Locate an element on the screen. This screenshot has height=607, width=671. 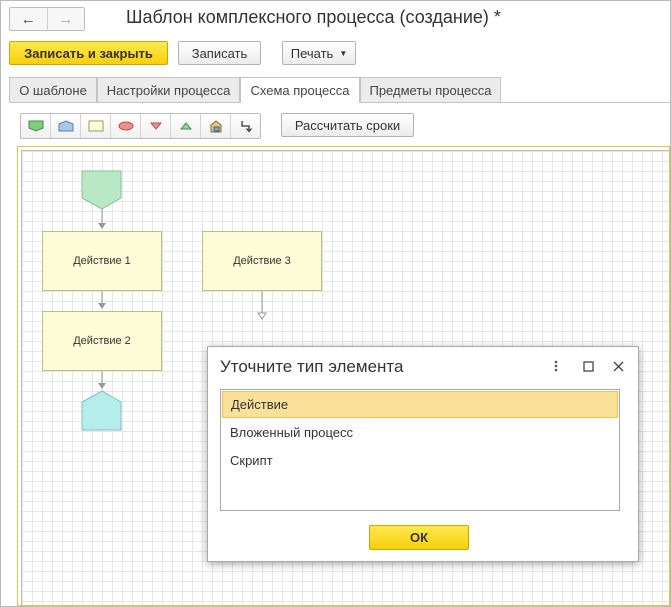
tab-label: Схема процесса is located at coordinates (300, 90).